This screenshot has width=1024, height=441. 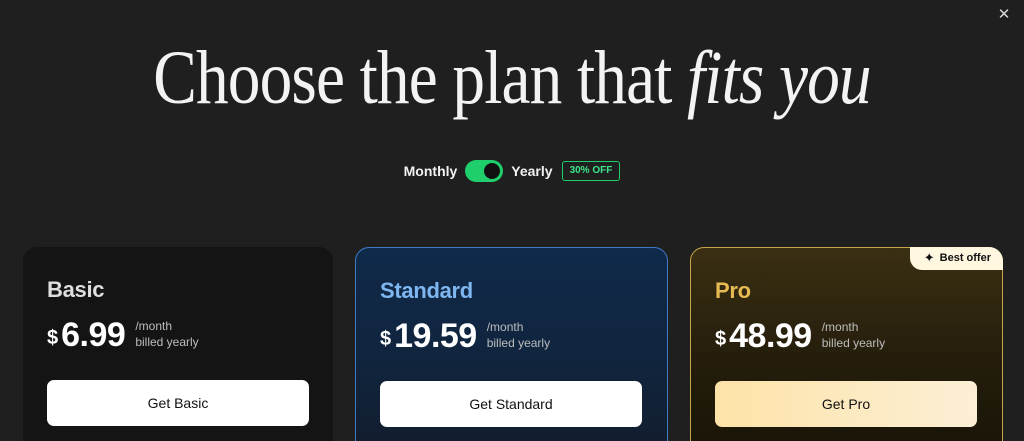 I want to click on price-amount: 19.59, so click(x=435, y=336).